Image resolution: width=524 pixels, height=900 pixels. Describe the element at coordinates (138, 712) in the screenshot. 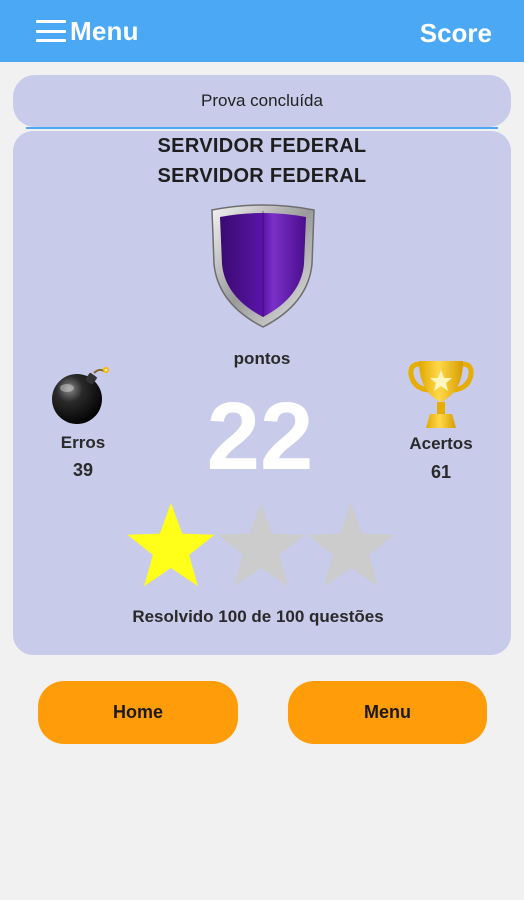

I see `home-button: Home` at that location.